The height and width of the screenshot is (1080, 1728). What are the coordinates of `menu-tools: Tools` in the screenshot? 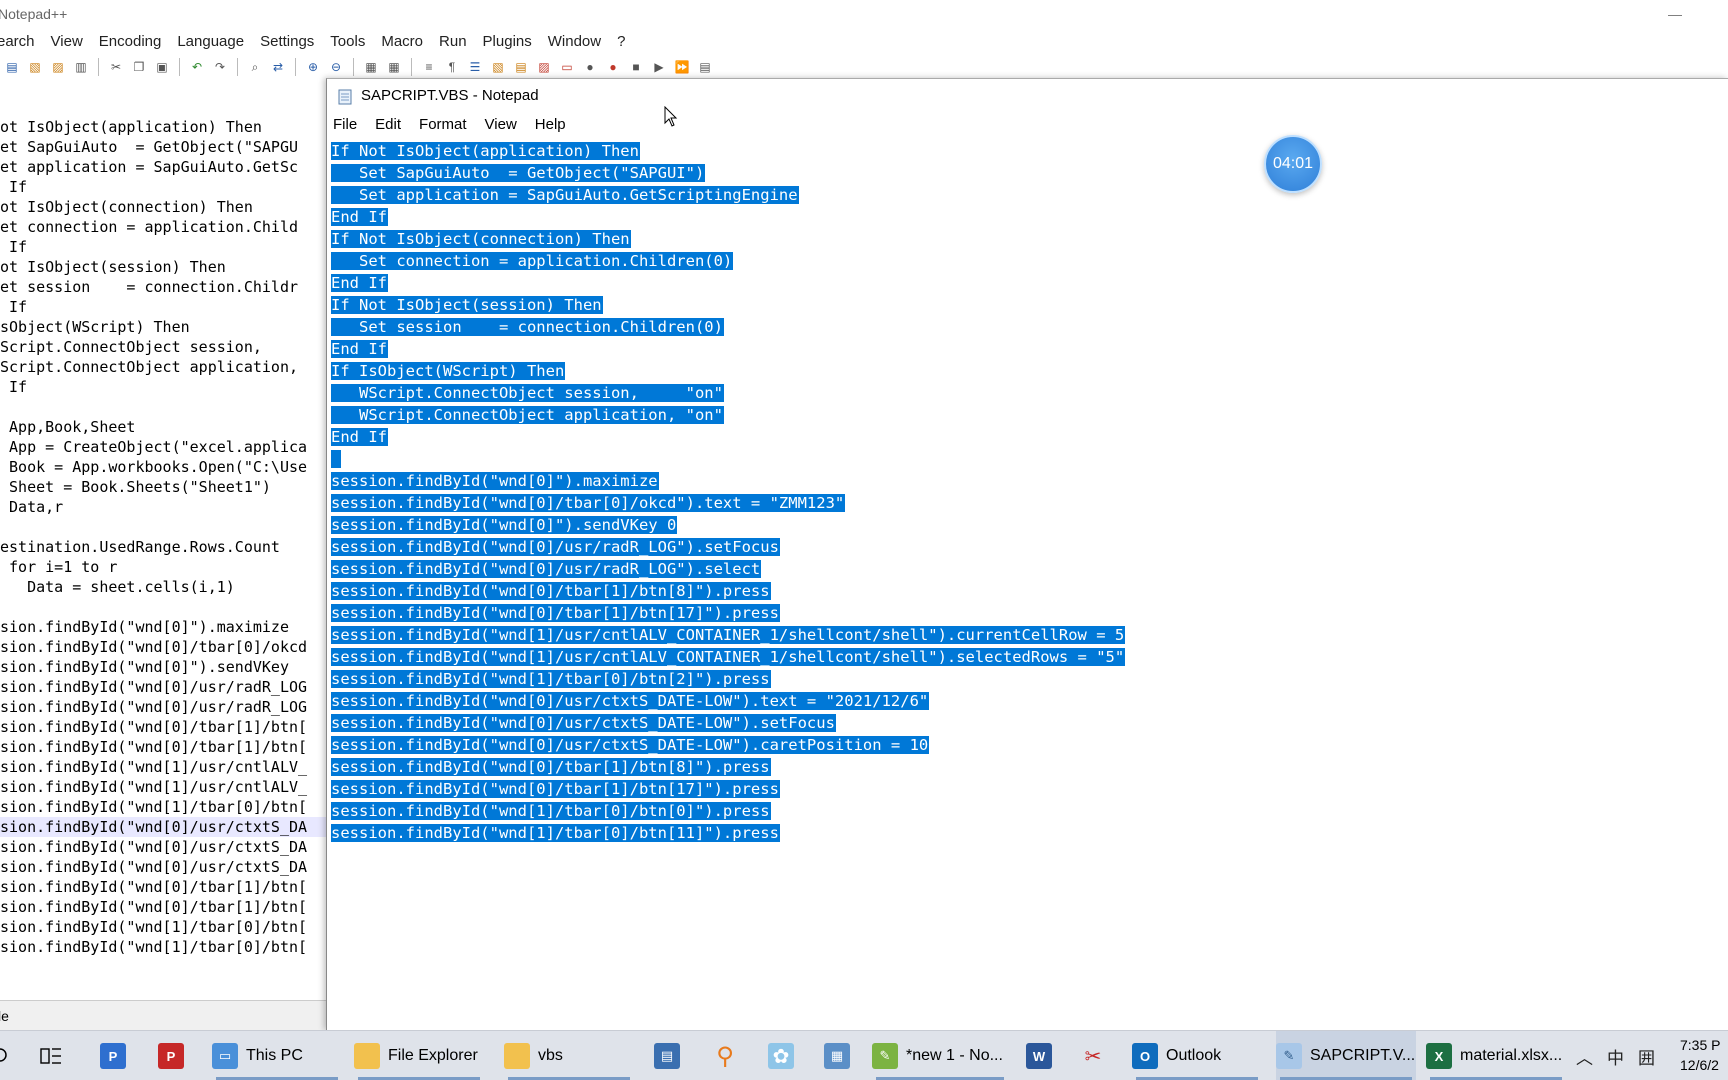 It's located at (347, 42).